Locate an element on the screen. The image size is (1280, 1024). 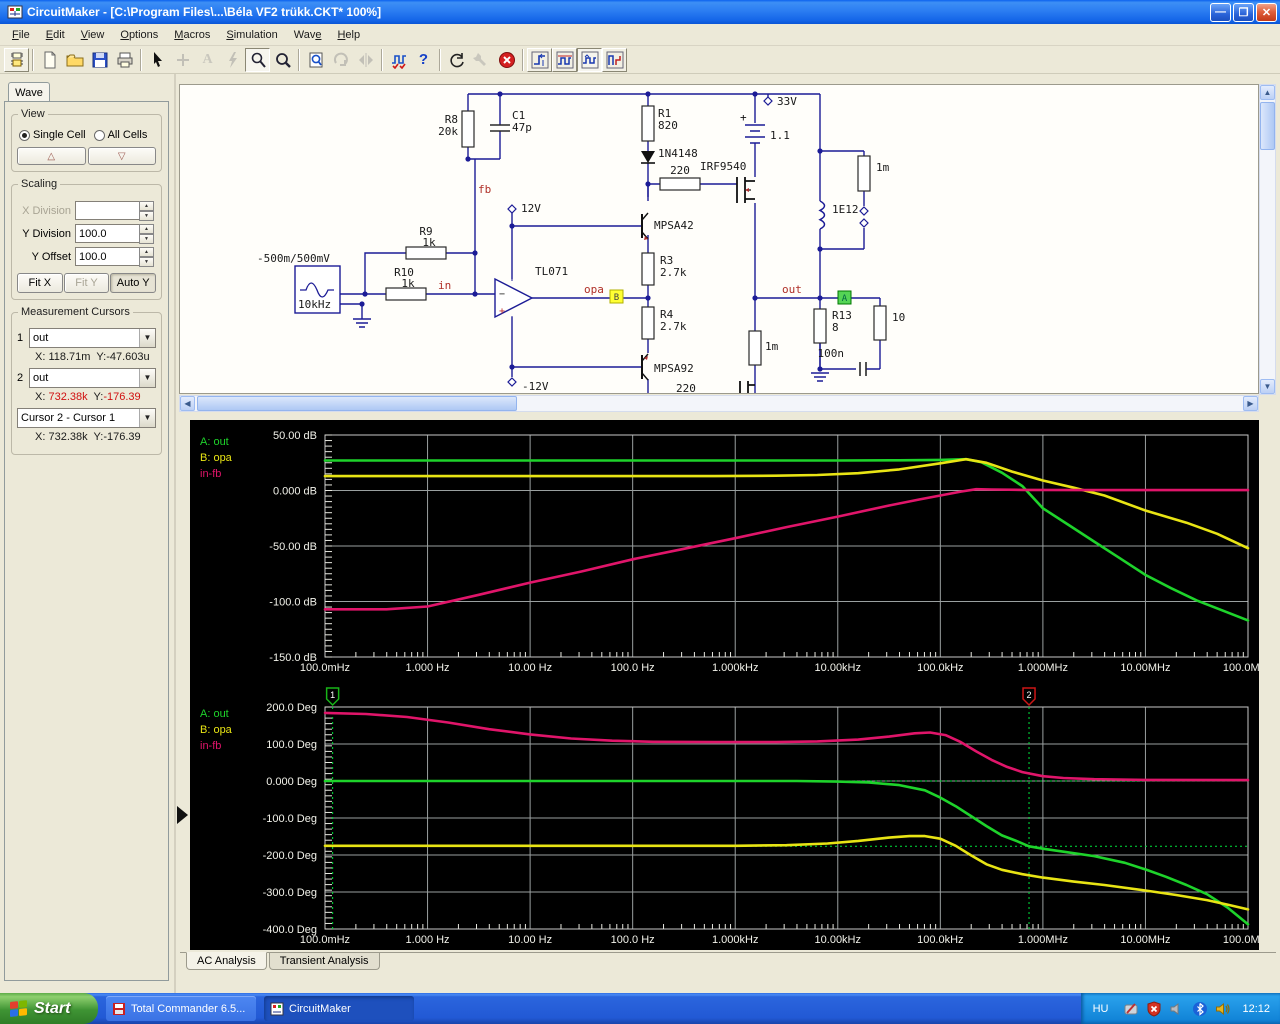
svg-text: TL071 is located at coordinates (551, 271).